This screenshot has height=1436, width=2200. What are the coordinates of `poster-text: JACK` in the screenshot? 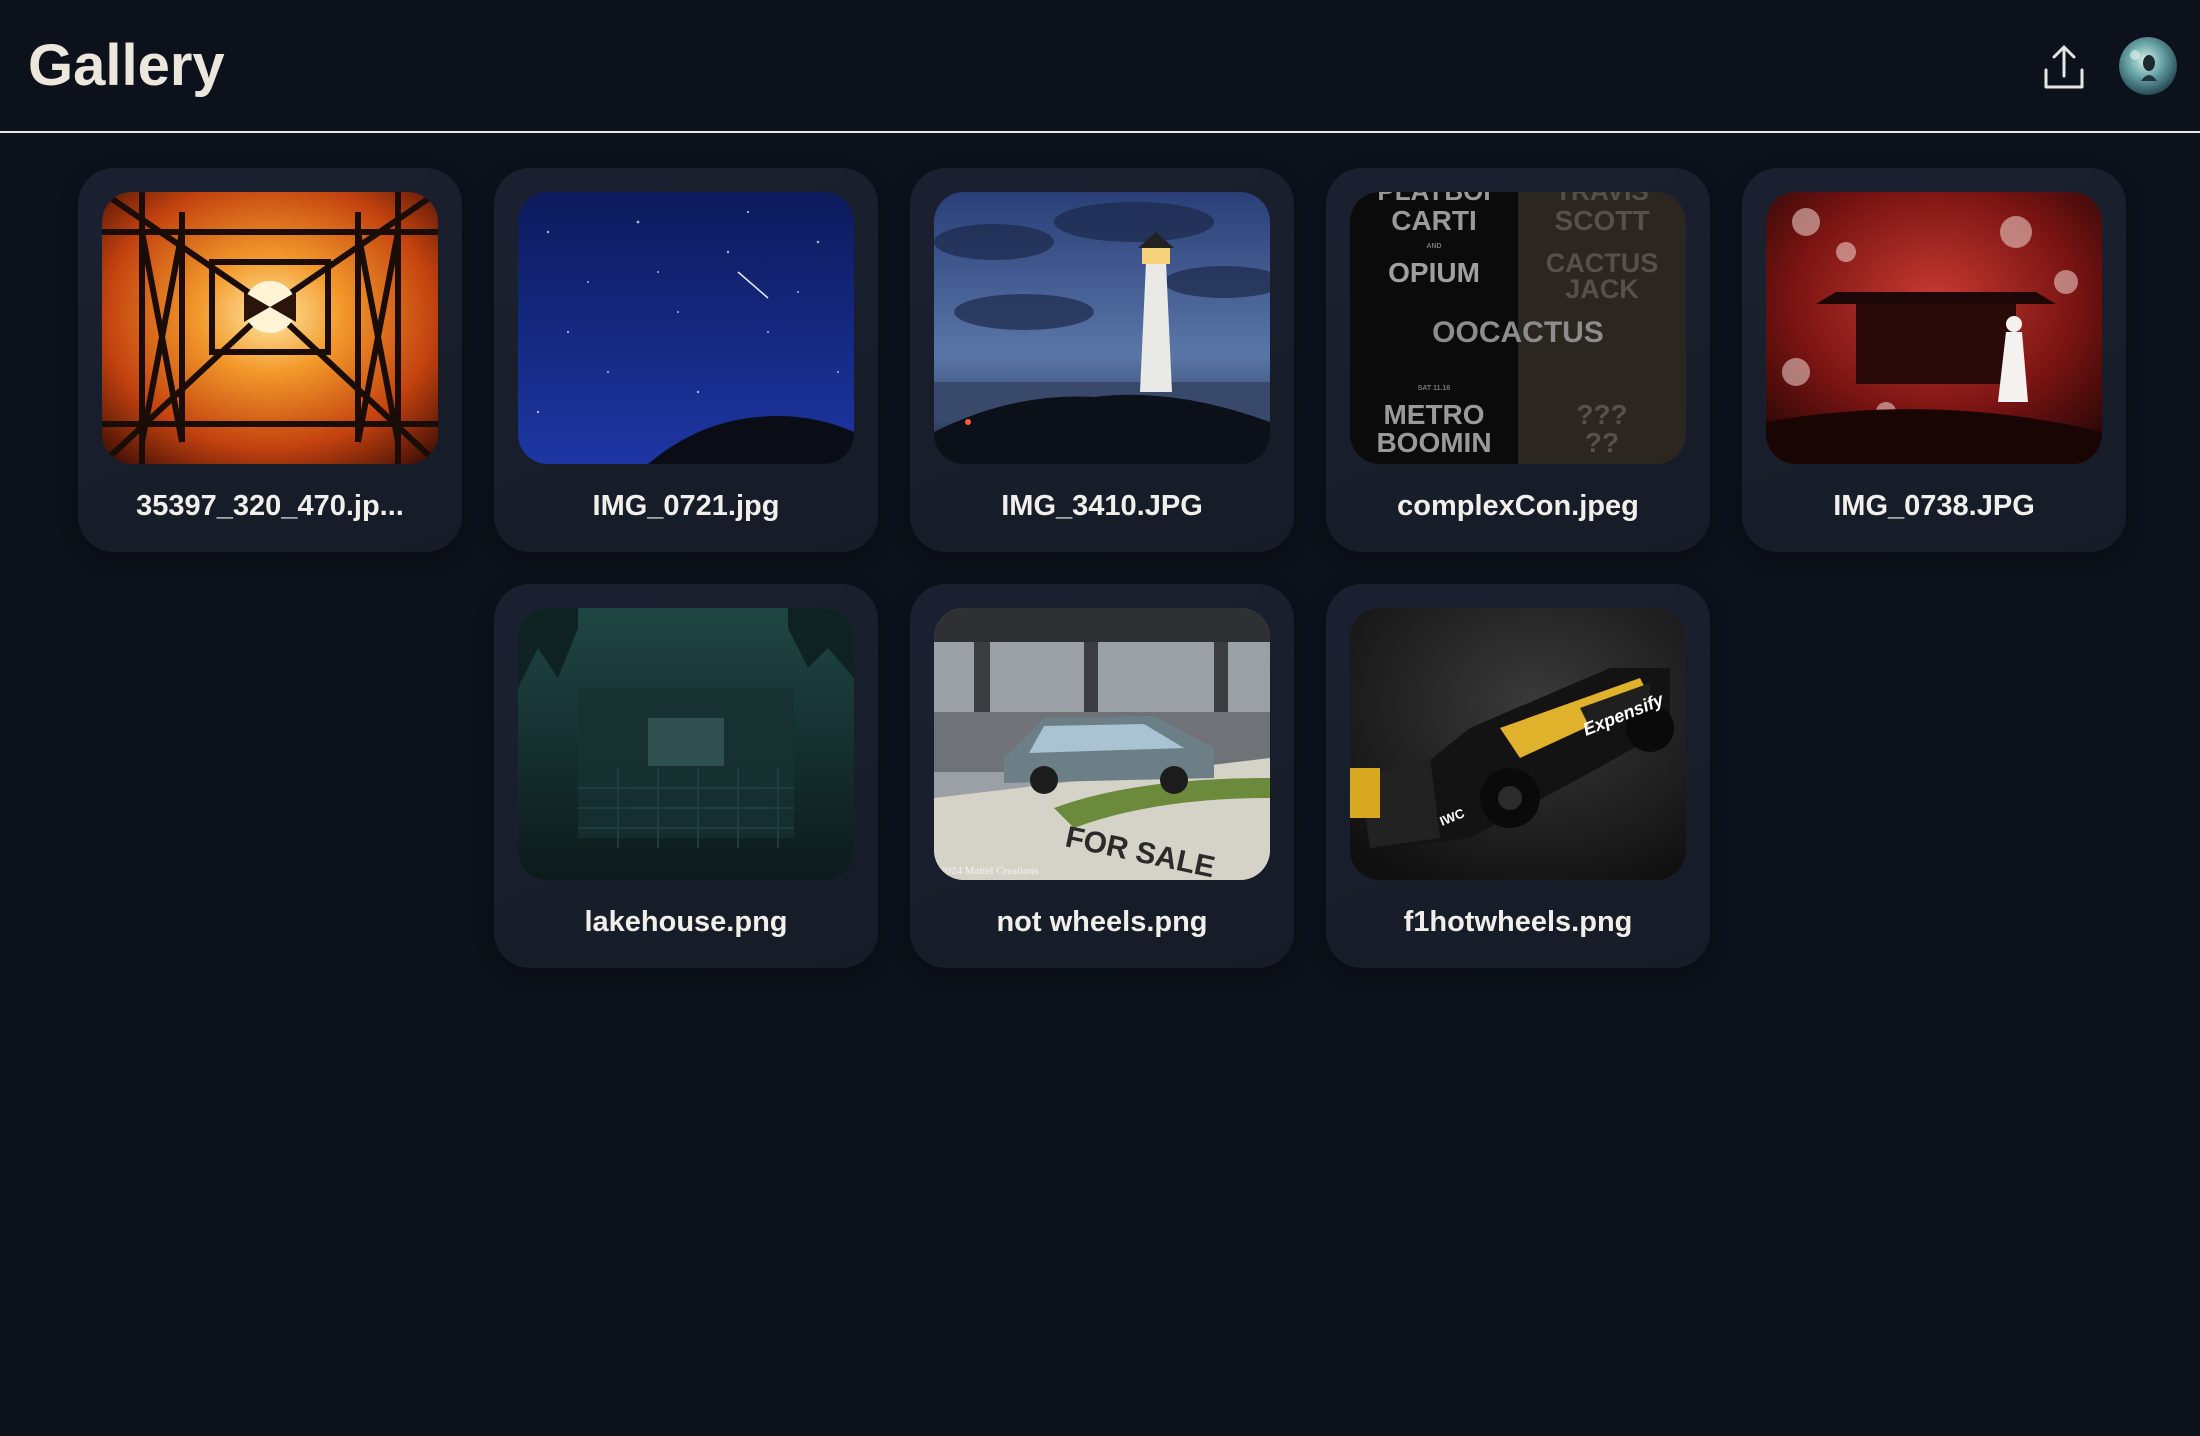 It's located at (1602, 289).